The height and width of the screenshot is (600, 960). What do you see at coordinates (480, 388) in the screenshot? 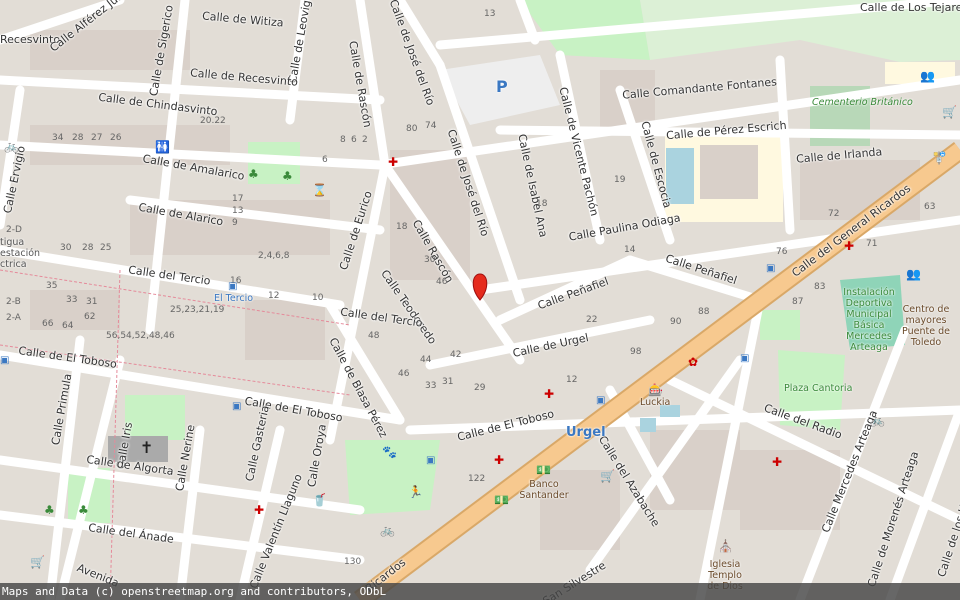
I see `house-number: 29` at bounding box center [480, 388].